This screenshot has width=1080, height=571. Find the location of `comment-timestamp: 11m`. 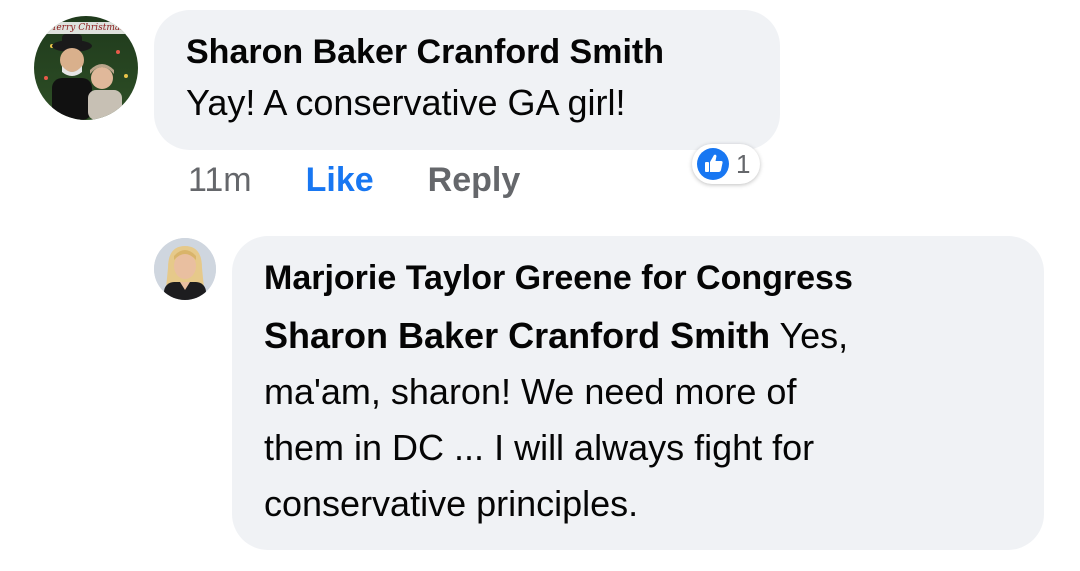

comment-timestamp: 11m is located at coordinates (220, 180).